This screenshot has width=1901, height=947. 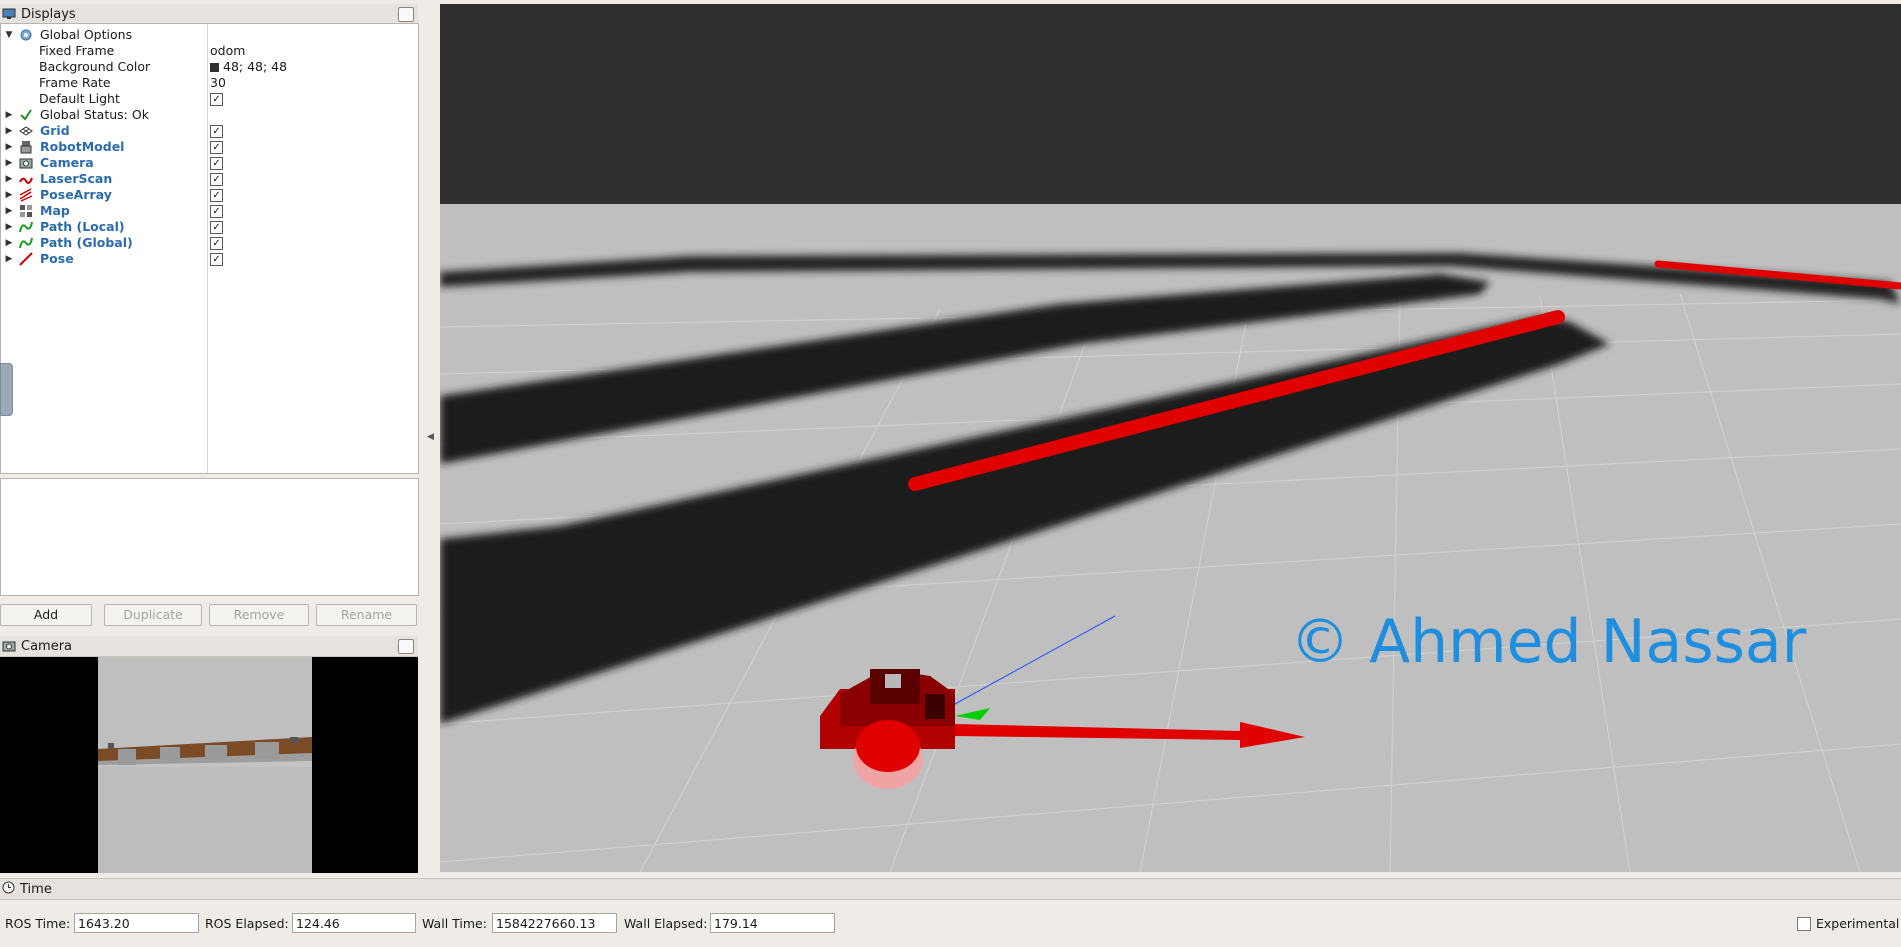 I want to click on tree-row-laserscan: ▶ LaserScan ✓, so click(x=209, y=179).